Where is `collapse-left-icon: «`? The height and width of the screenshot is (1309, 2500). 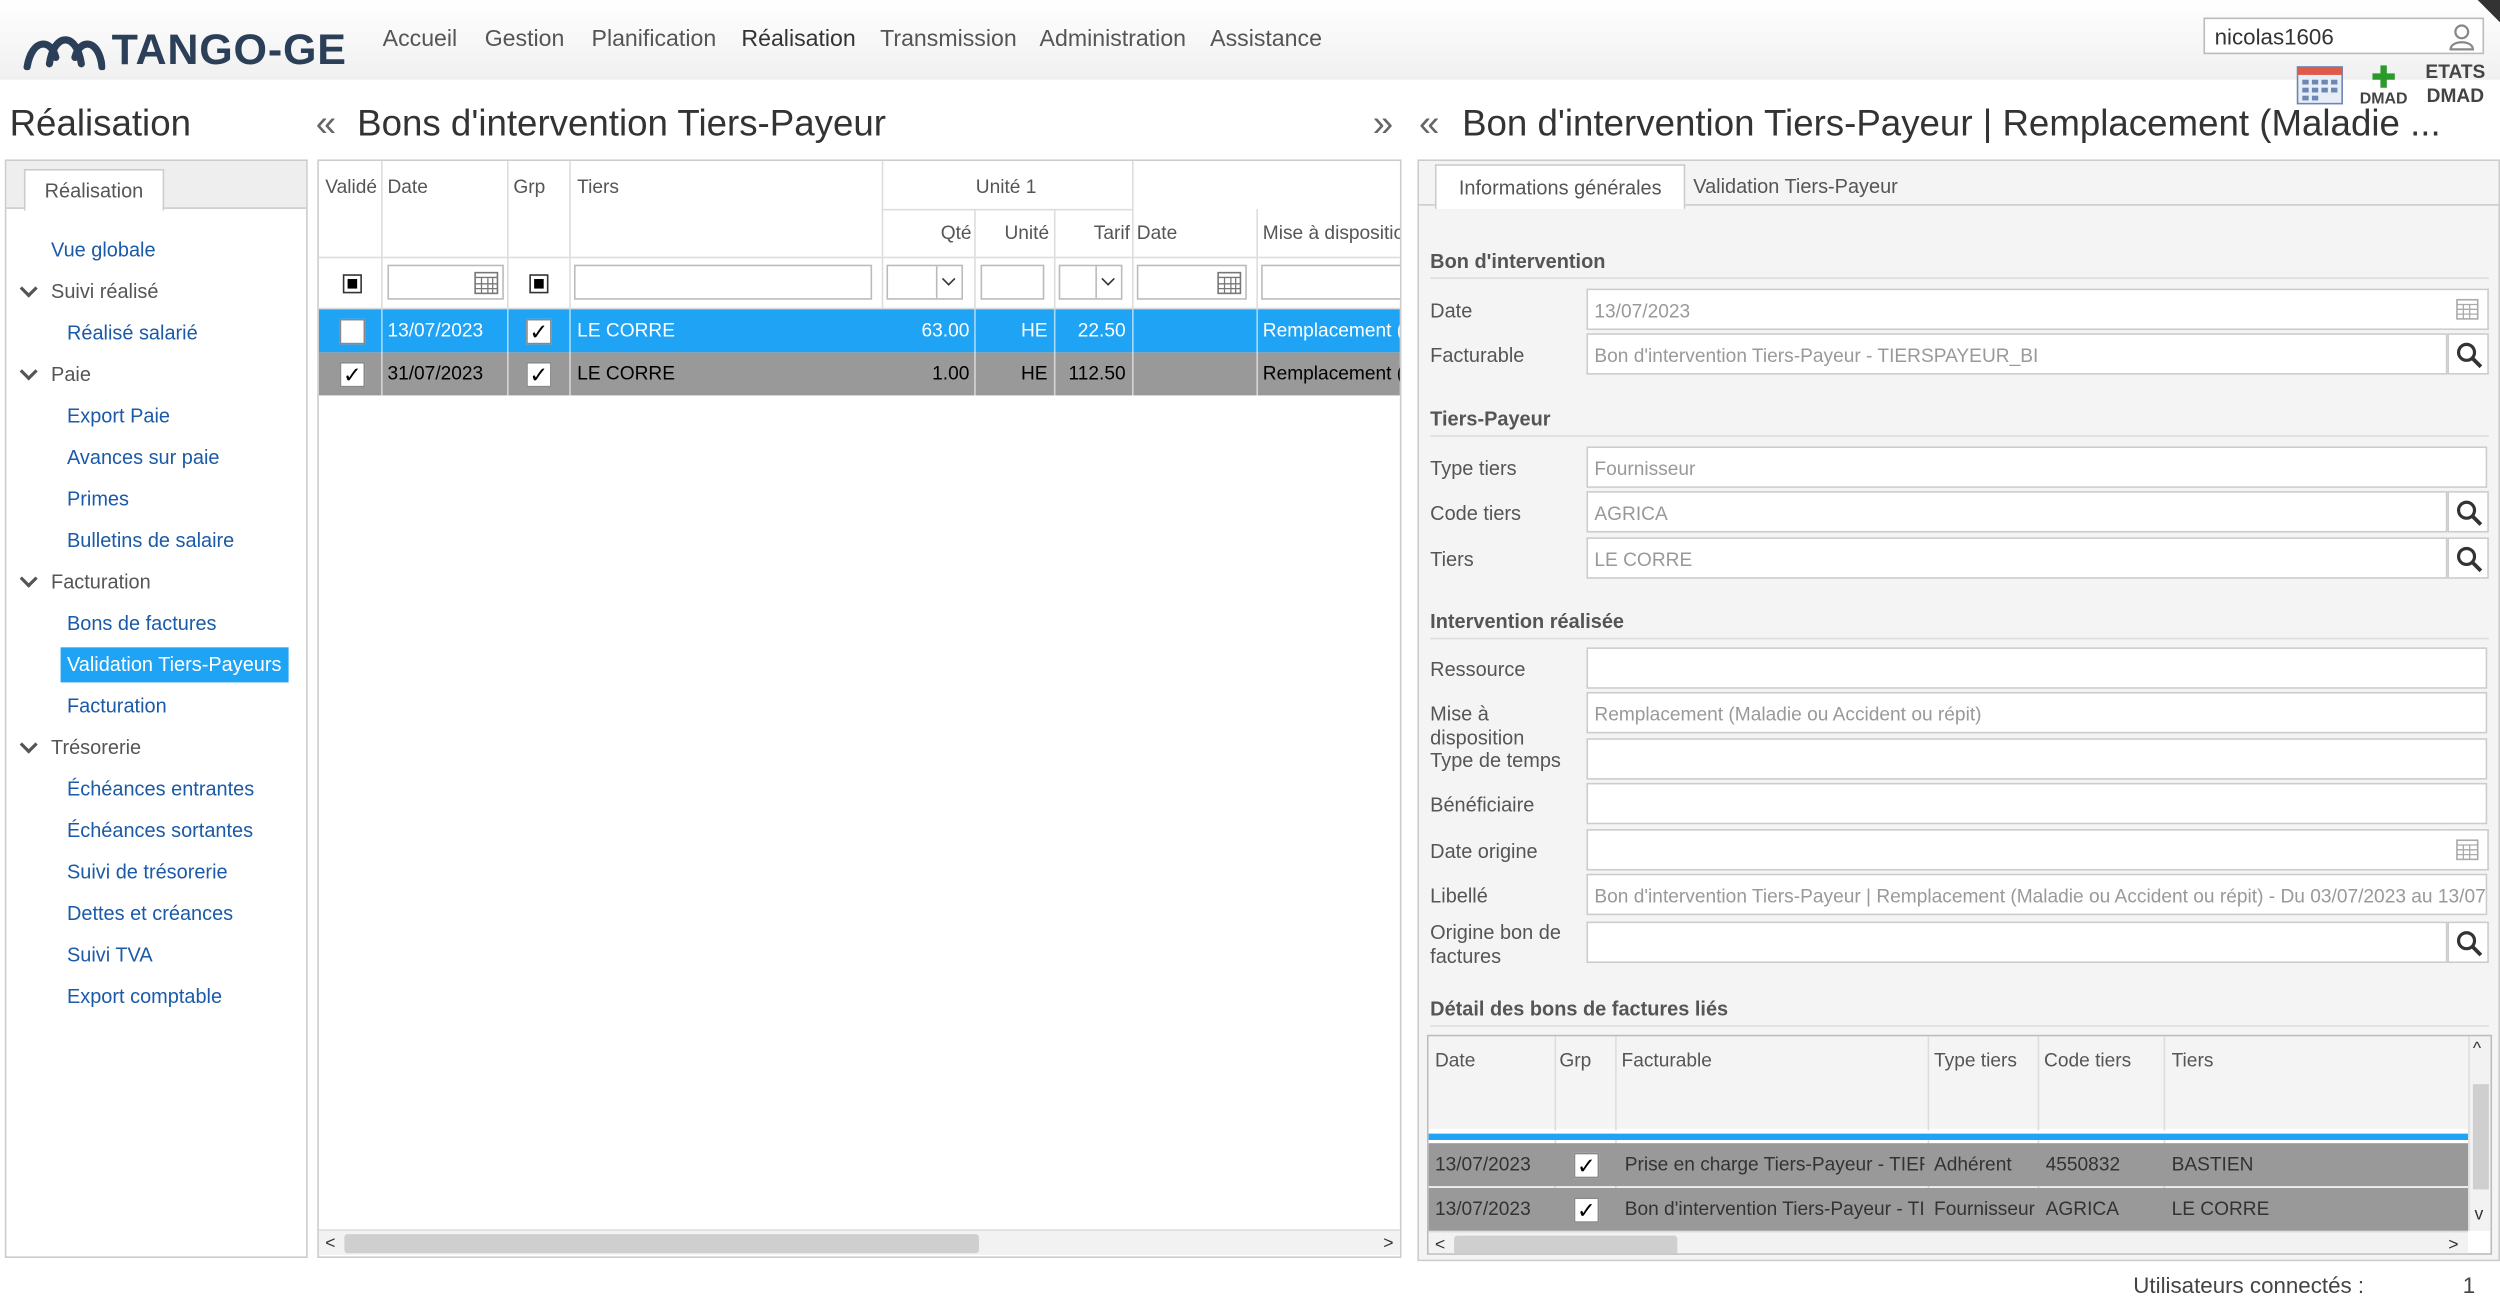
collapse-left-icon: « is located at coordinates (326, 123).